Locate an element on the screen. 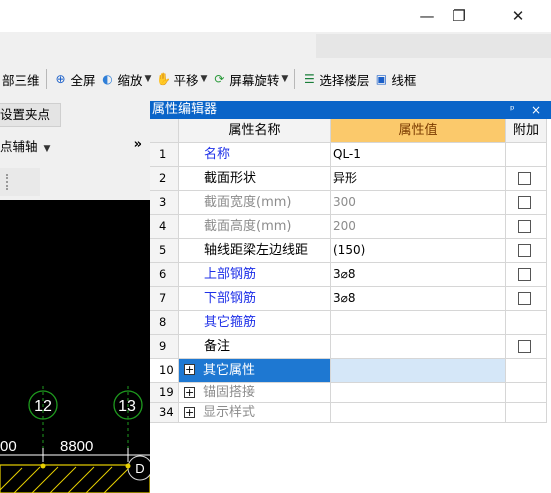 Image resolution: width=551 pixels, height=493 pixels. screen-rotate-label: 屏幕旋转 is located at coordinates (254, 80).